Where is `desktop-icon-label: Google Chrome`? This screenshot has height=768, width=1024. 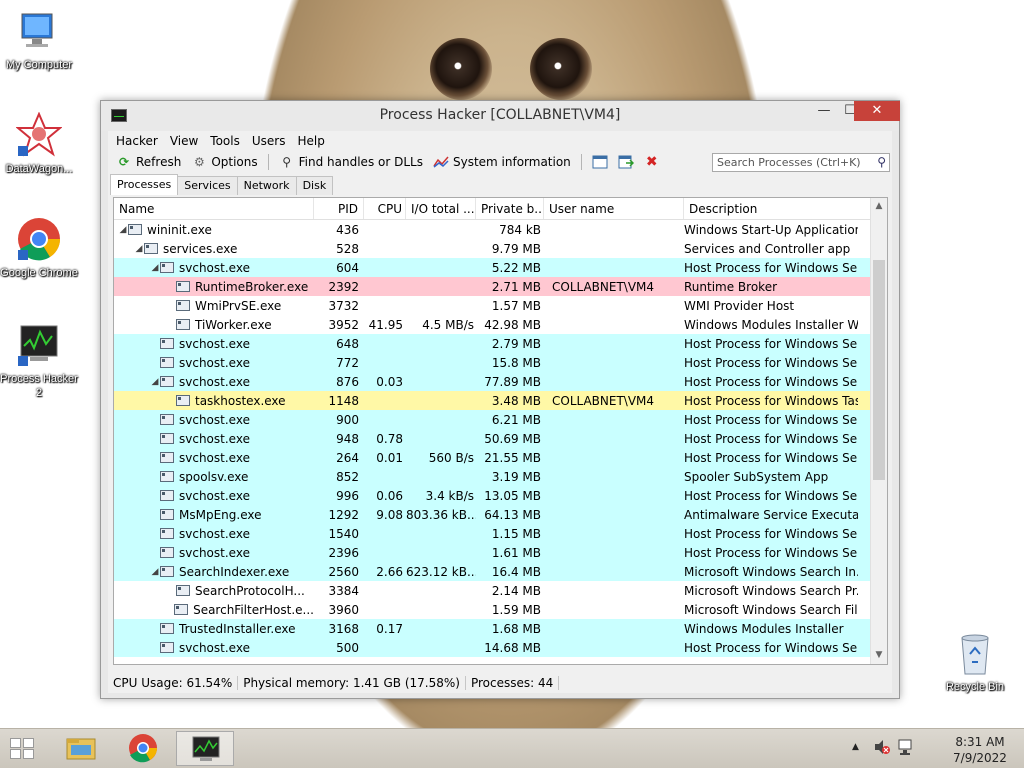 desktop-icon-label: Google Chrome is located at coordinates (39, 273).